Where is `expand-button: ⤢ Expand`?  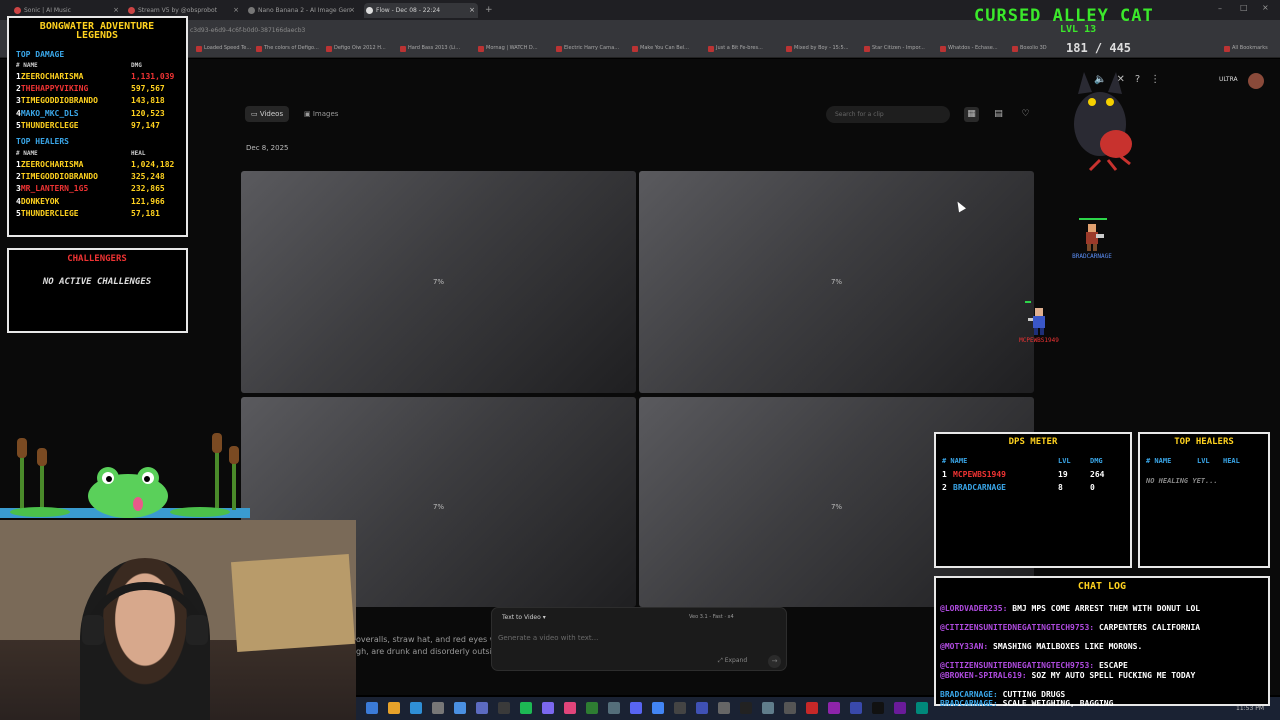 expand-button: ⤢ Expand is located at coordinates (732, 661).